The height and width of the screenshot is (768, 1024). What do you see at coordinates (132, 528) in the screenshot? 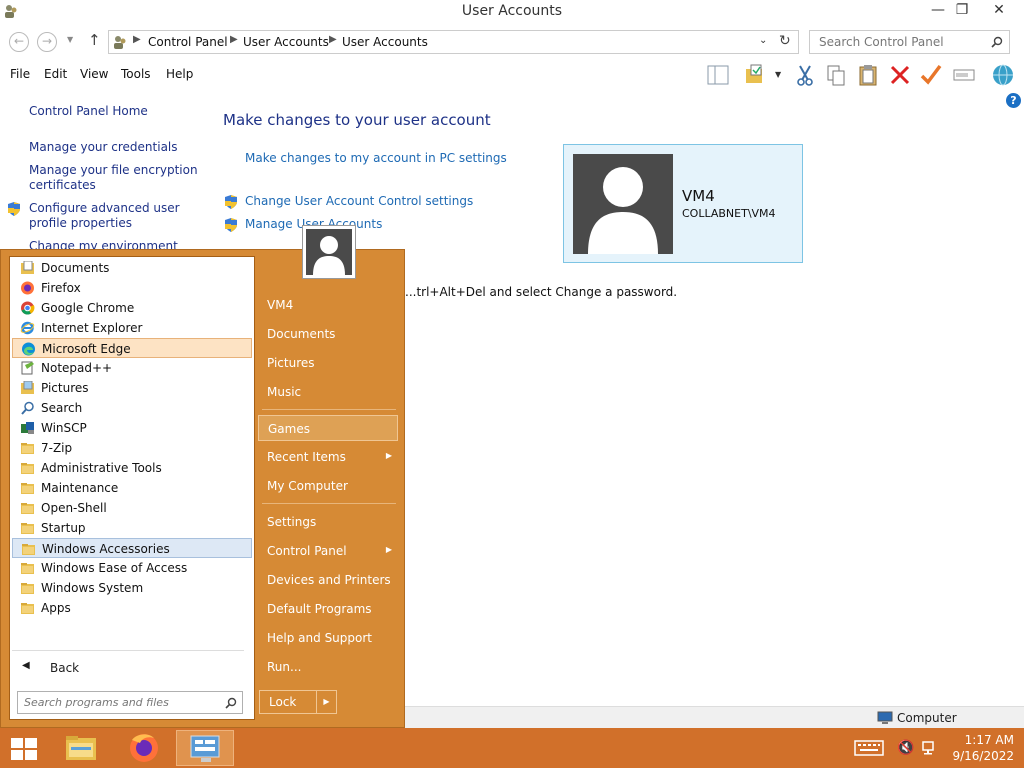
I see `program-item: Startup` at bounding box center [132, 528].